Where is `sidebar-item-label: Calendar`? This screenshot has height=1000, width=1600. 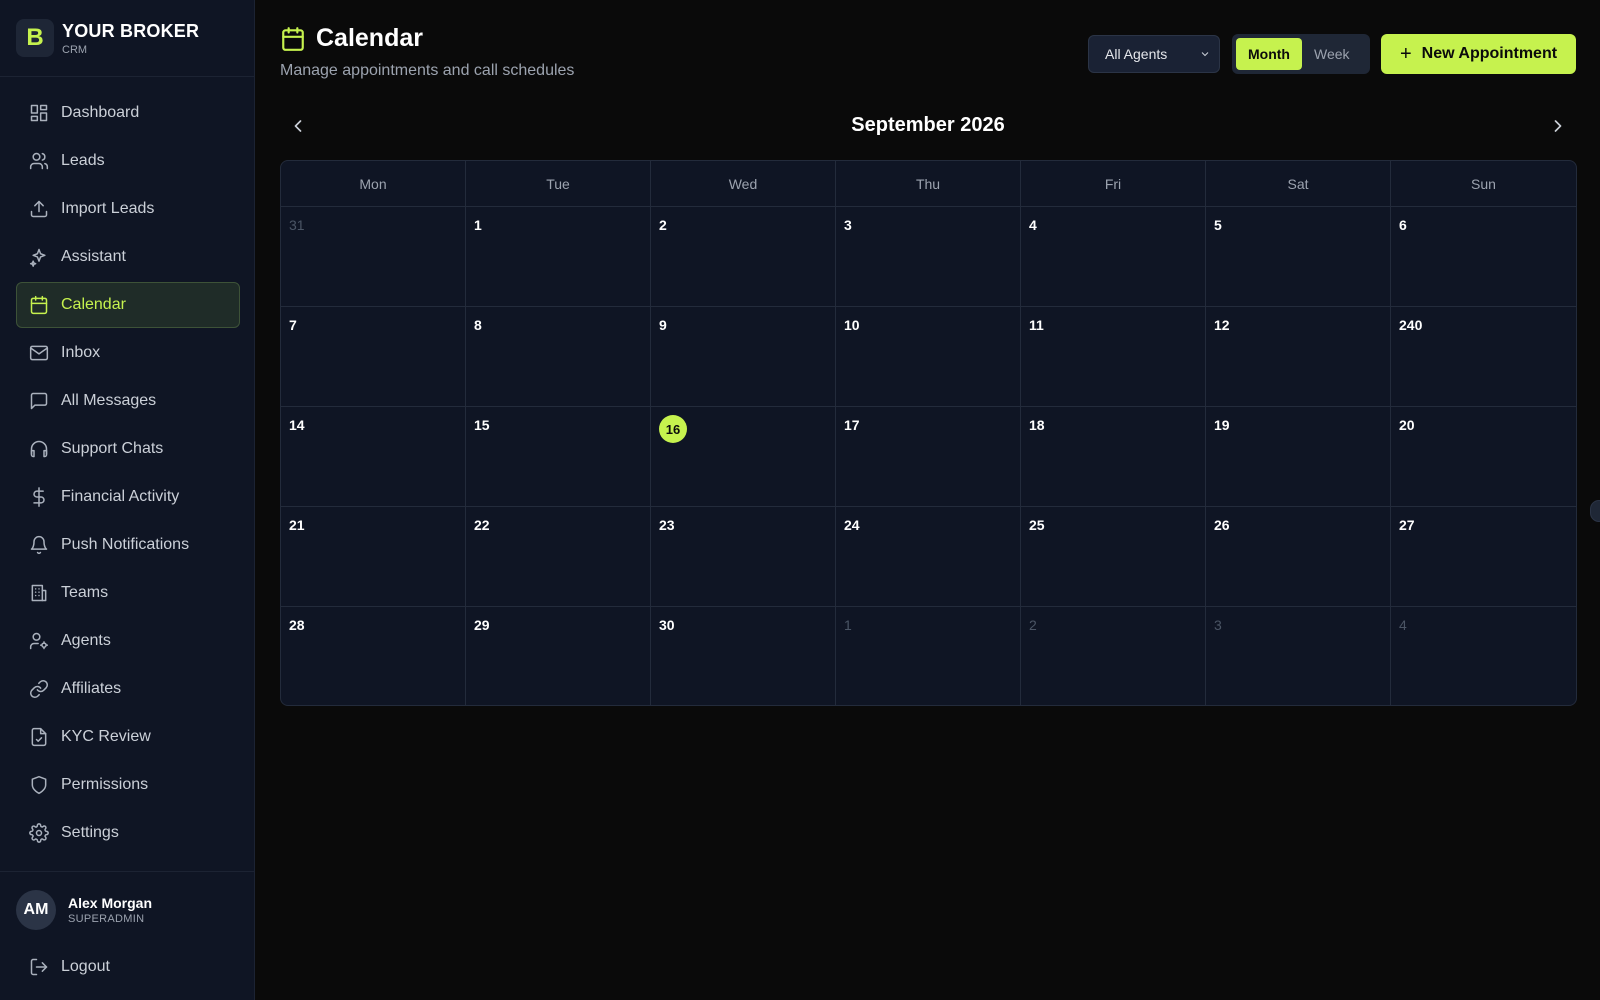
sidebar-item-label: Calendar is located at coordinates (93, 304).